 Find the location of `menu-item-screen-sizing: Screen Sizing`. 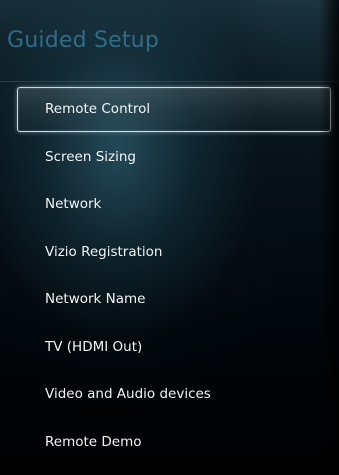

menu-item-screen-sizing: Screen Sizing is located at coordinates (174, 157).